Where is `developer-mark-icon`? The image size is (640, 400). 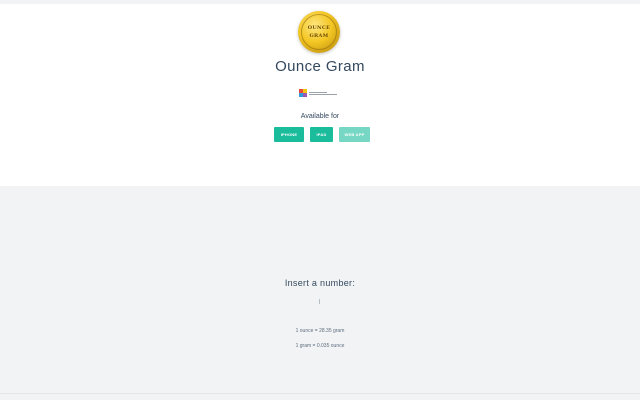 developer-mark-icon is located at coordinates (303, 93).